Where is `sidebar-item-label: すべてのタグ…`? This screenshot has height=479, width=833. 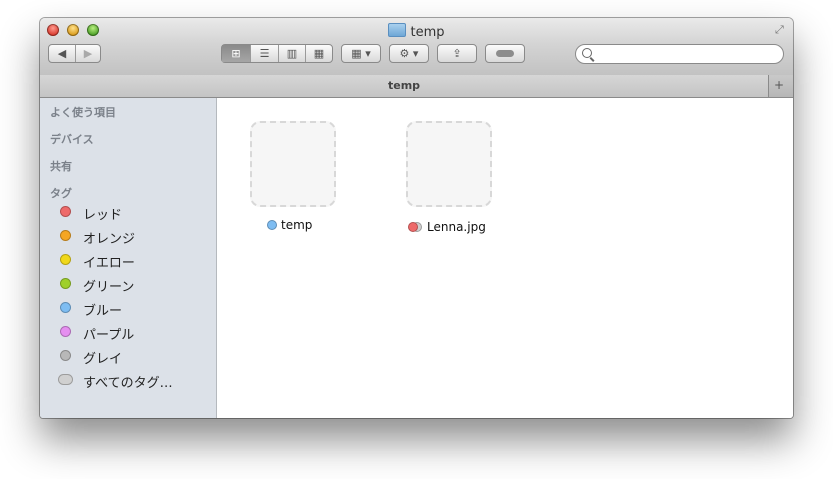
sidebar-item-label: すべてのタグ… is located at coordinates (128, 383).